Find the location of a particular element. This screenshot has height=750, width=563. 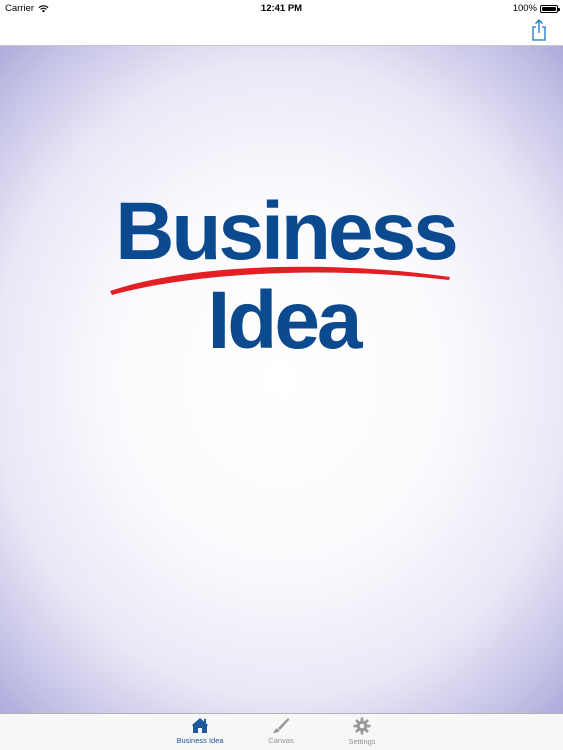

tab-business-idea: Business Idea is located at coordinates (200, 733).